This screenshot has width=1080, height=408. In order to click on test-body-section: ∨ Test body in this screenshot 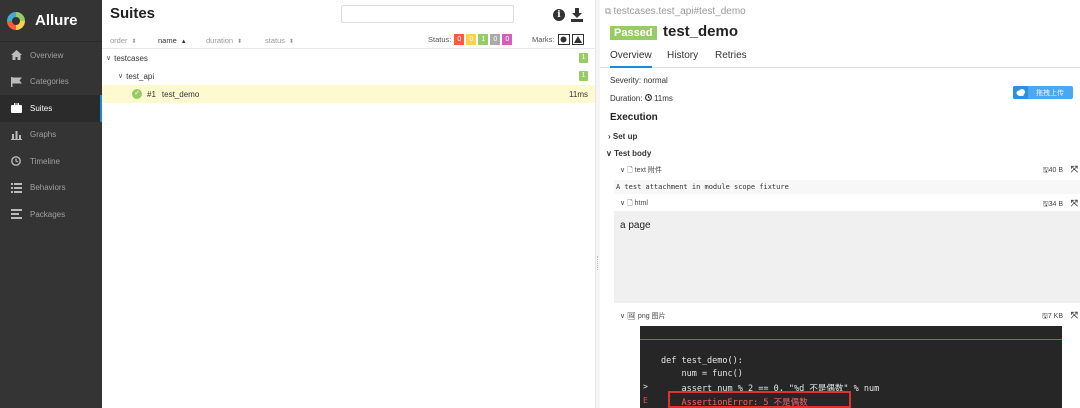, I will do `click(628, 153)`.